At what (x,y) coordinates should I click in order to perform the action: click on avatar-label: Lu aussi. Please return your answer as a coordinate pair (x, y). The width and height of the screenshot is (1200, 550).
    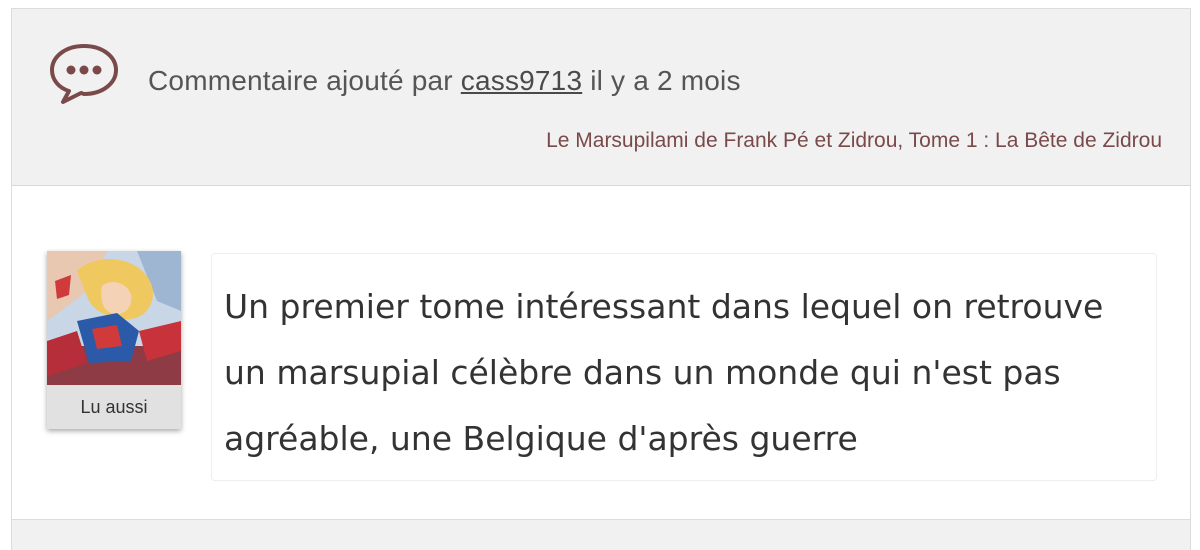
    Looking at the image, I should click on (114, 407).